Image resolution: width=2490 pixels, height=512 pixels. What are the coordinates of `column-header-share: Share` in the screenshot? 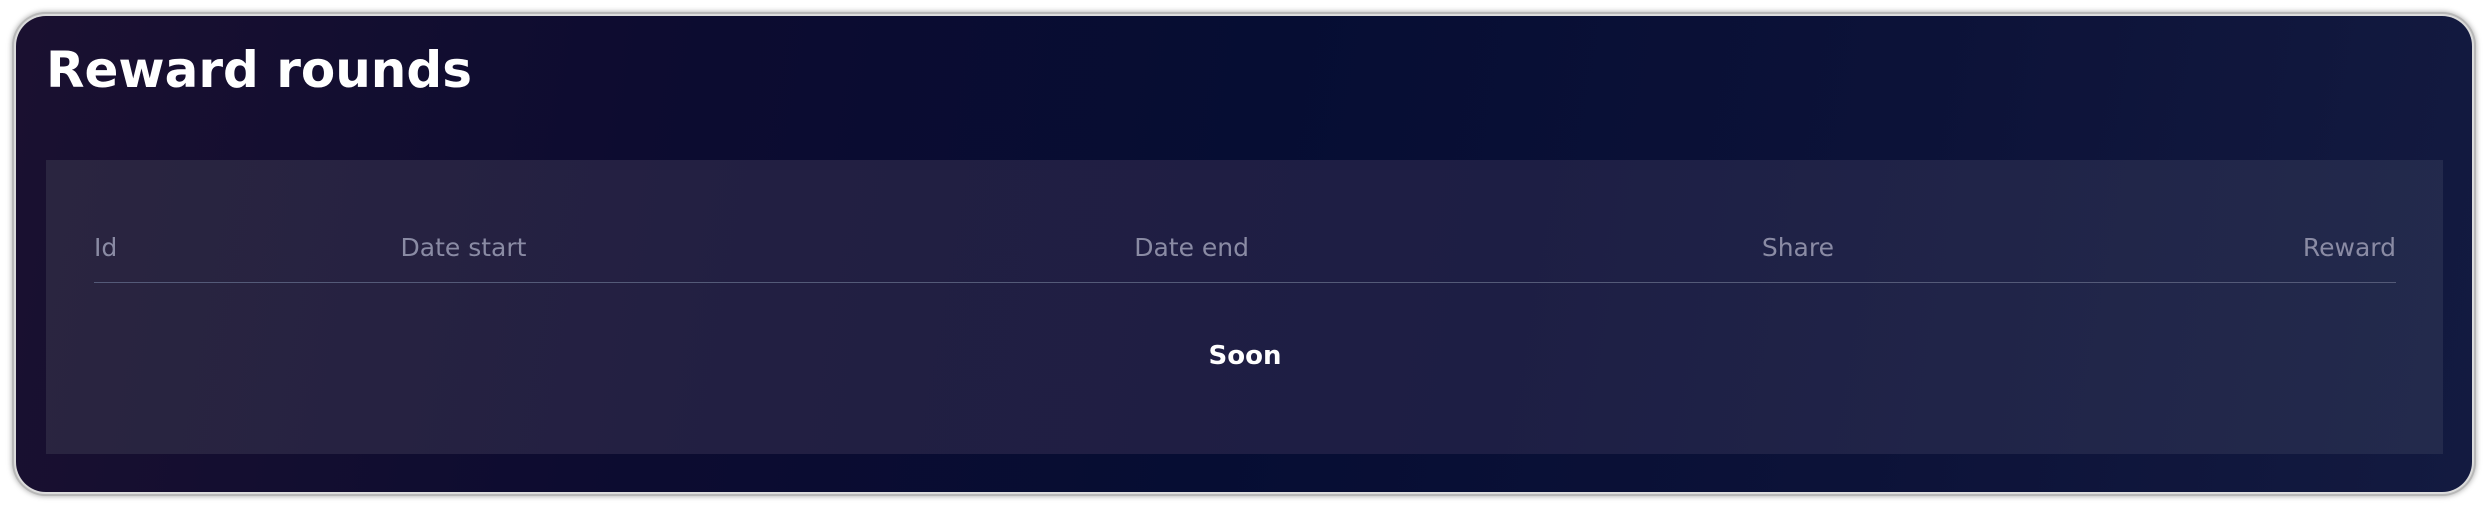 It's located at (964, 248).